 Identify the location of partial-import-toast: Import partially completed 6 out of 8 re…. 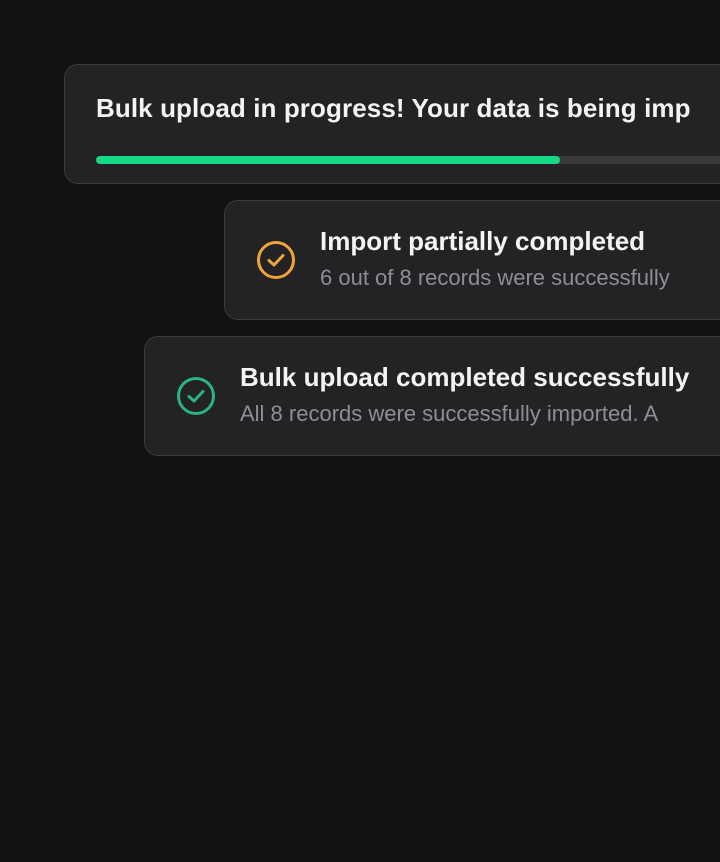
(472, 260).